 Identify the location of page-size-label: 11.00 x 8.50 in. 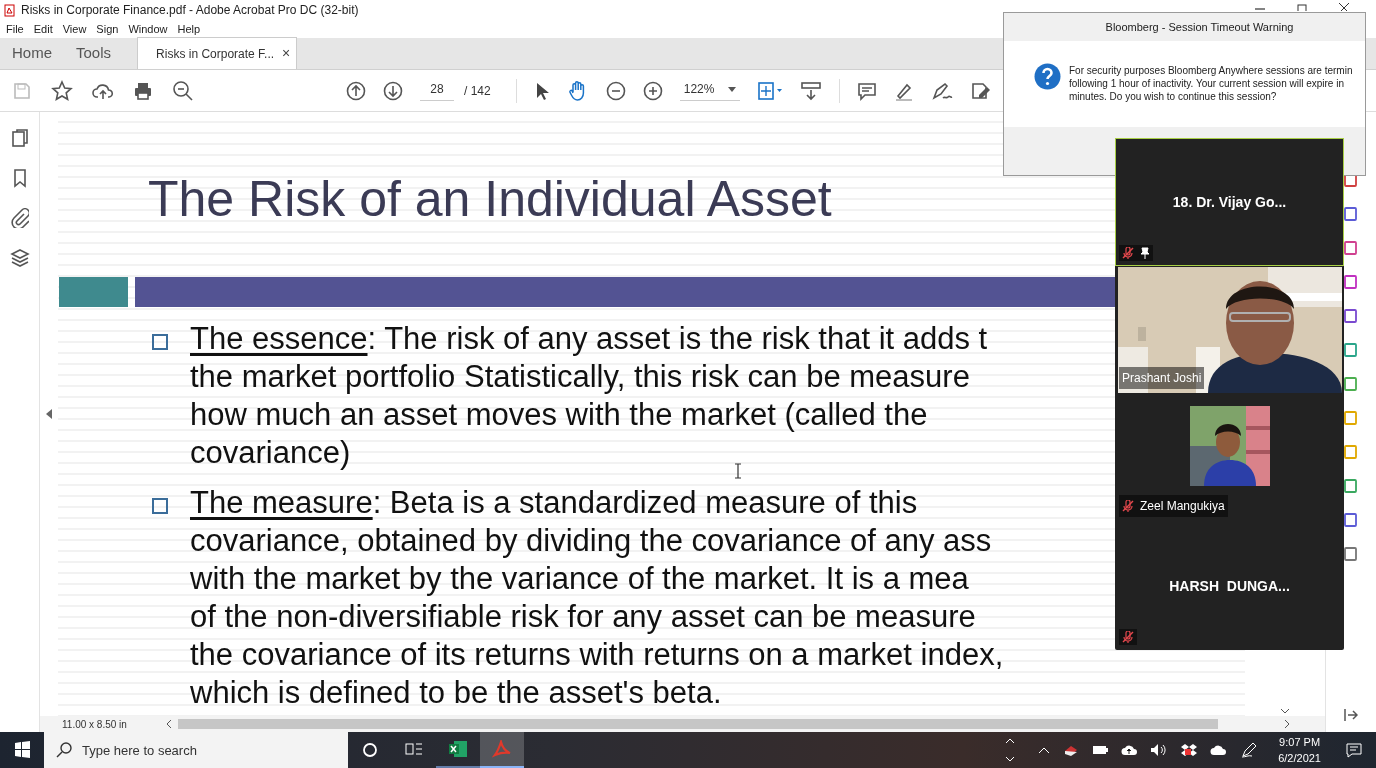
(95, 724).